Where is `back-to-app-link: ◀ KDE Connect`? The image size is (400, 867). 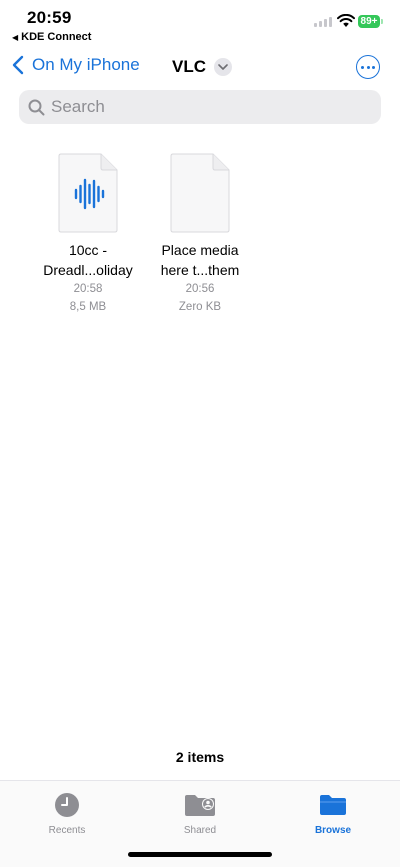
back-to-app-link: ◀ KDE Connect is located at coordinates (51, 37).